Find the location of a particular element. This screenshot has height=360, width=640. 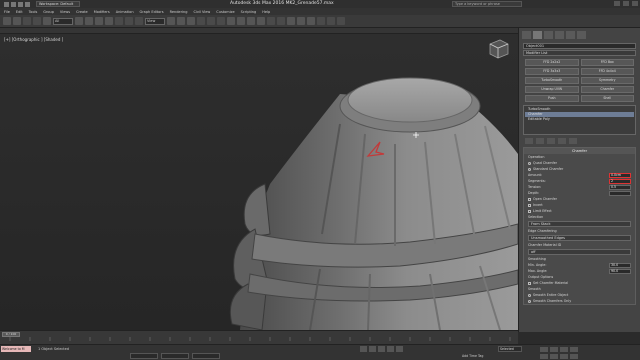

layer-explorer-icon is located at coordinates (271, 21).